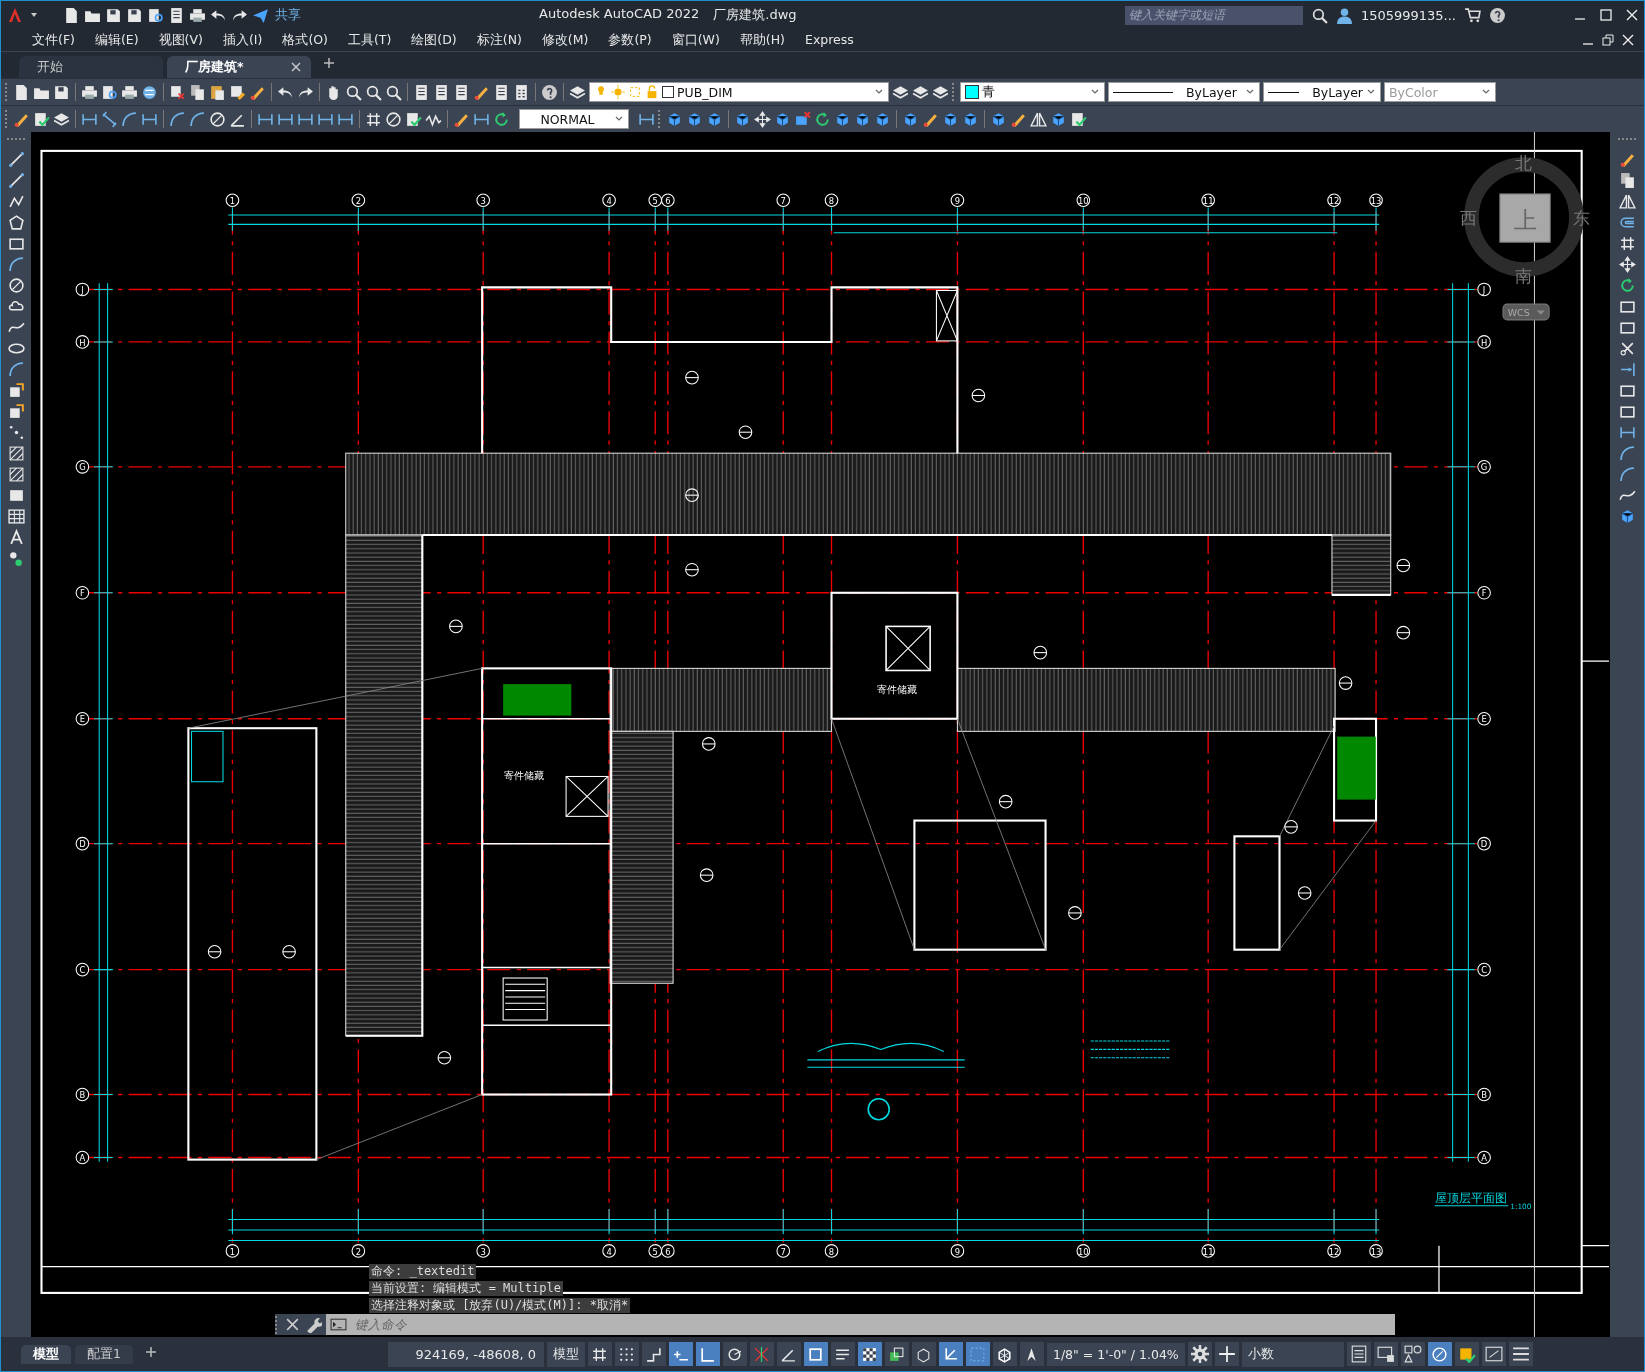 The image size is (1645, 1372). What do you see at coordinates (574, 119) in the screenshot?
I see `text-style-dropdown: NORMAL` at bounding box center [574, 119].